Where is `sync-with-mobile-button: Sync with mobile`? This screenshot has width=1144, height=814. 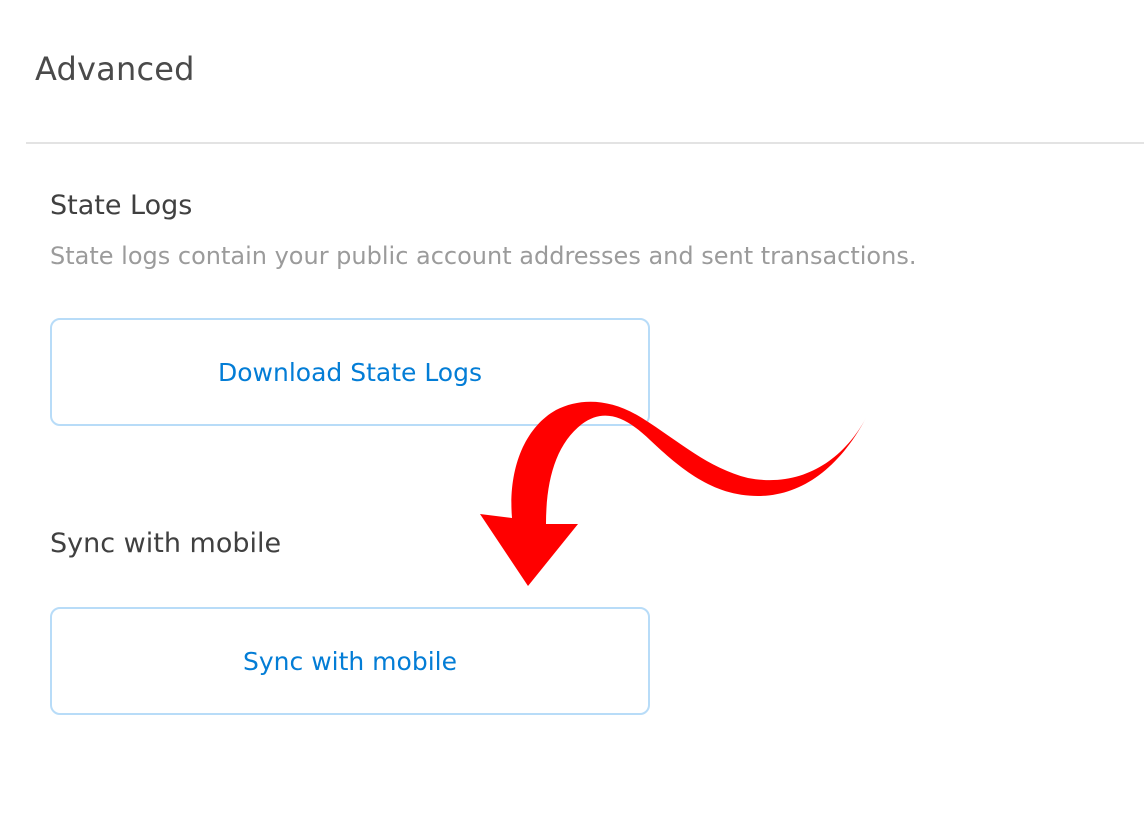
sync-with-mobile-button: Sync with mobile is located at coordinates (350, 661).